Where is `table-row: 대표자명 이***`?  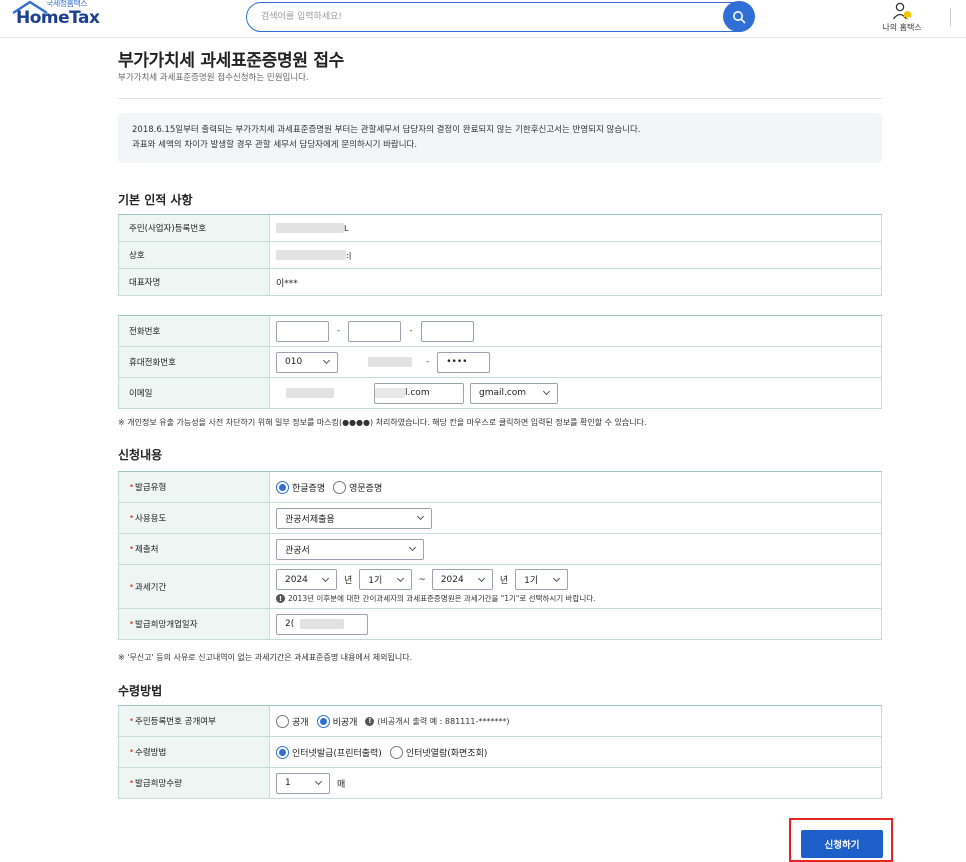
table-row: 대표자명 이*** is located at coordinates (500, 282).